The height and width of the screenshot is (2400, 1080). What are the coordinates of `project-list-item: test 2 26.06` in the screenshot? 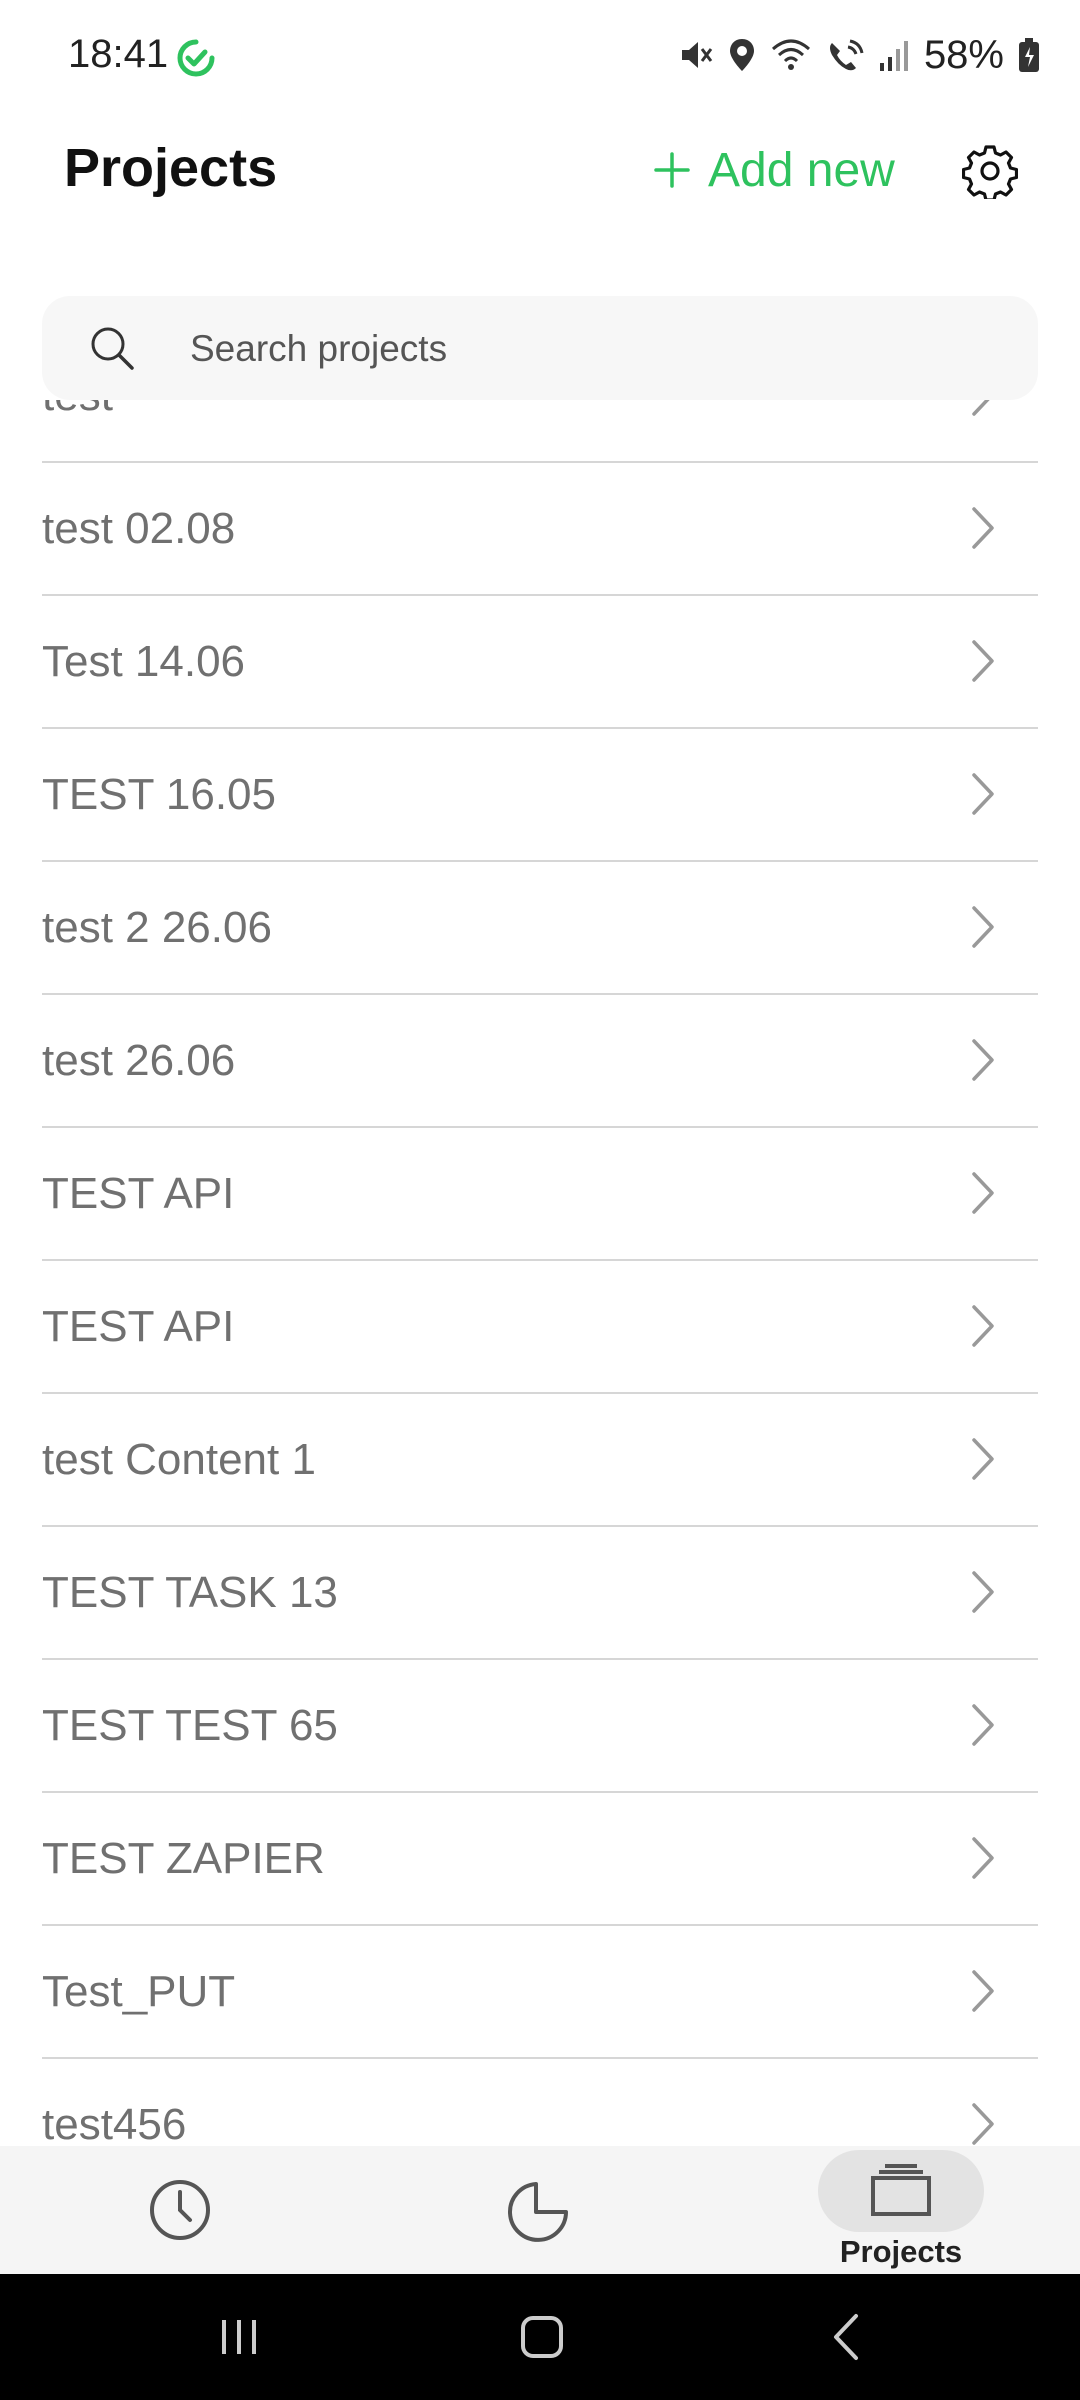 It's located at (540, 928).